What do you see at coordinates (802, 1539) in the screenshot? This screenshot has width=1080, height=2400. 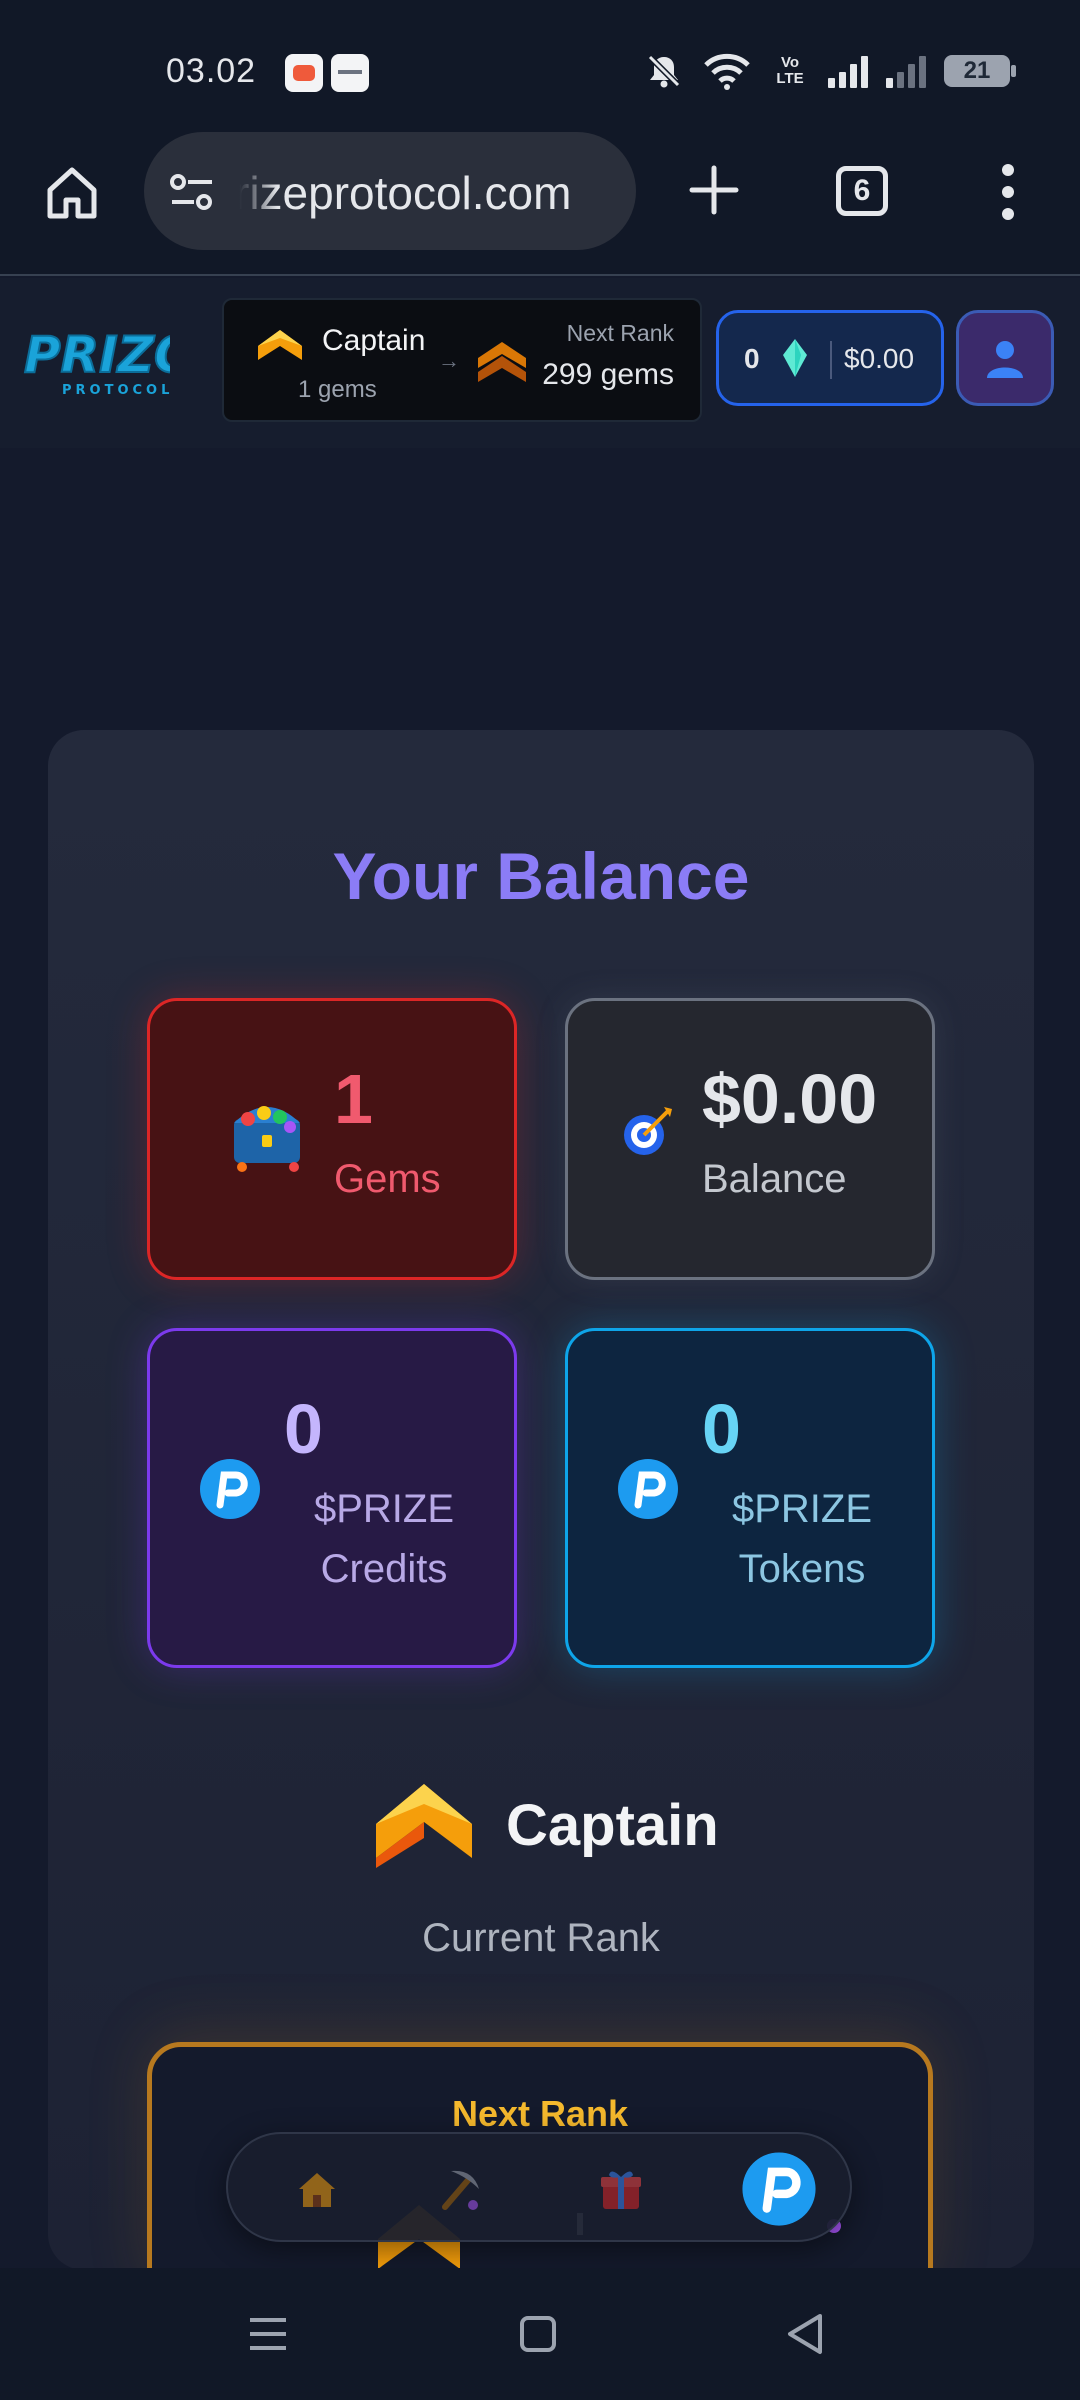 I see `tokens-label: $PRIZE Tokens` at bounding box center [802, 1539].